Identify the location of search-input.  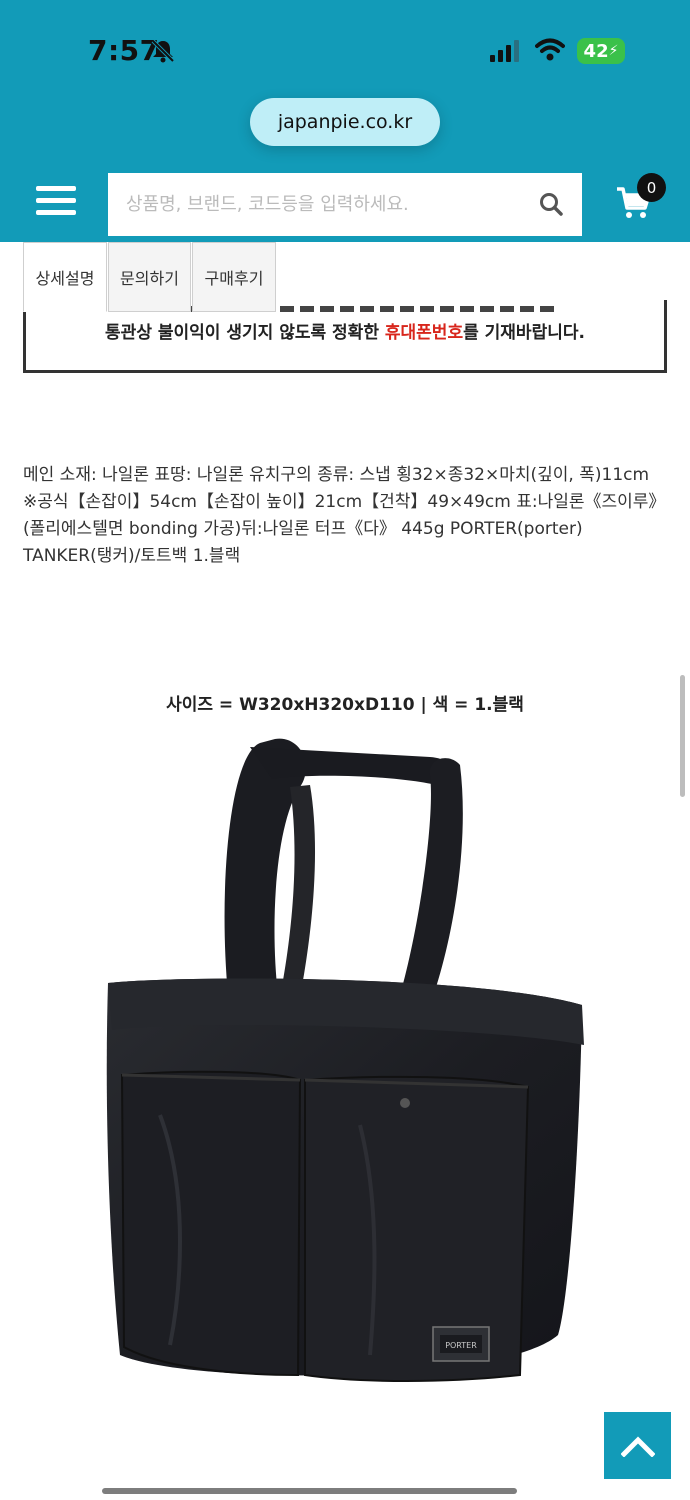
(318, 204).